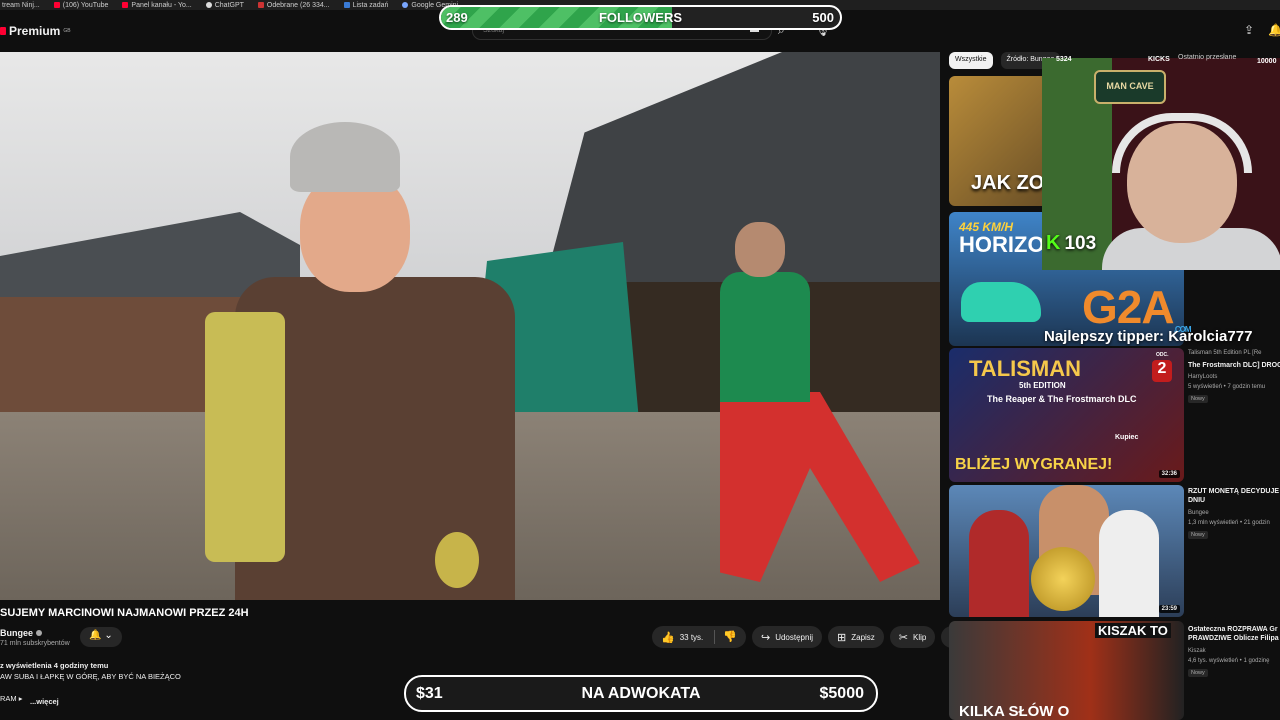 This screenshot has height=720, width=1280. I want to click on like-button: 👍 33 tys. 👎, so click(699, 637).